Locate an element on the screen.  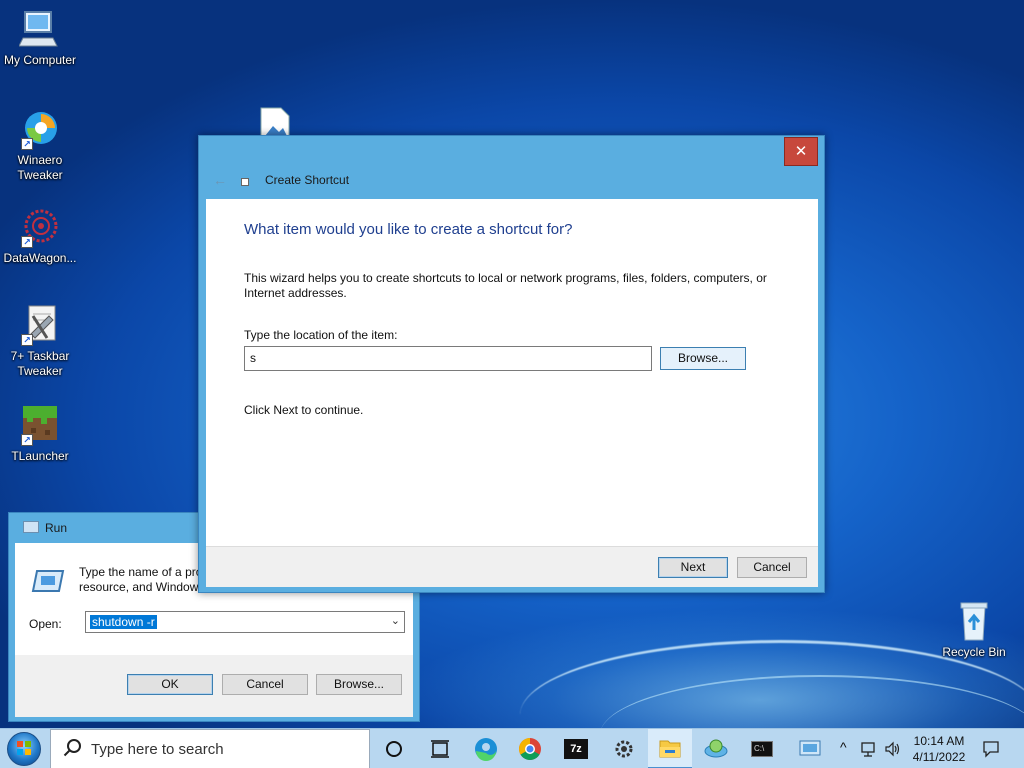
7zip-button: 7z is located at coordinates (576, 748).